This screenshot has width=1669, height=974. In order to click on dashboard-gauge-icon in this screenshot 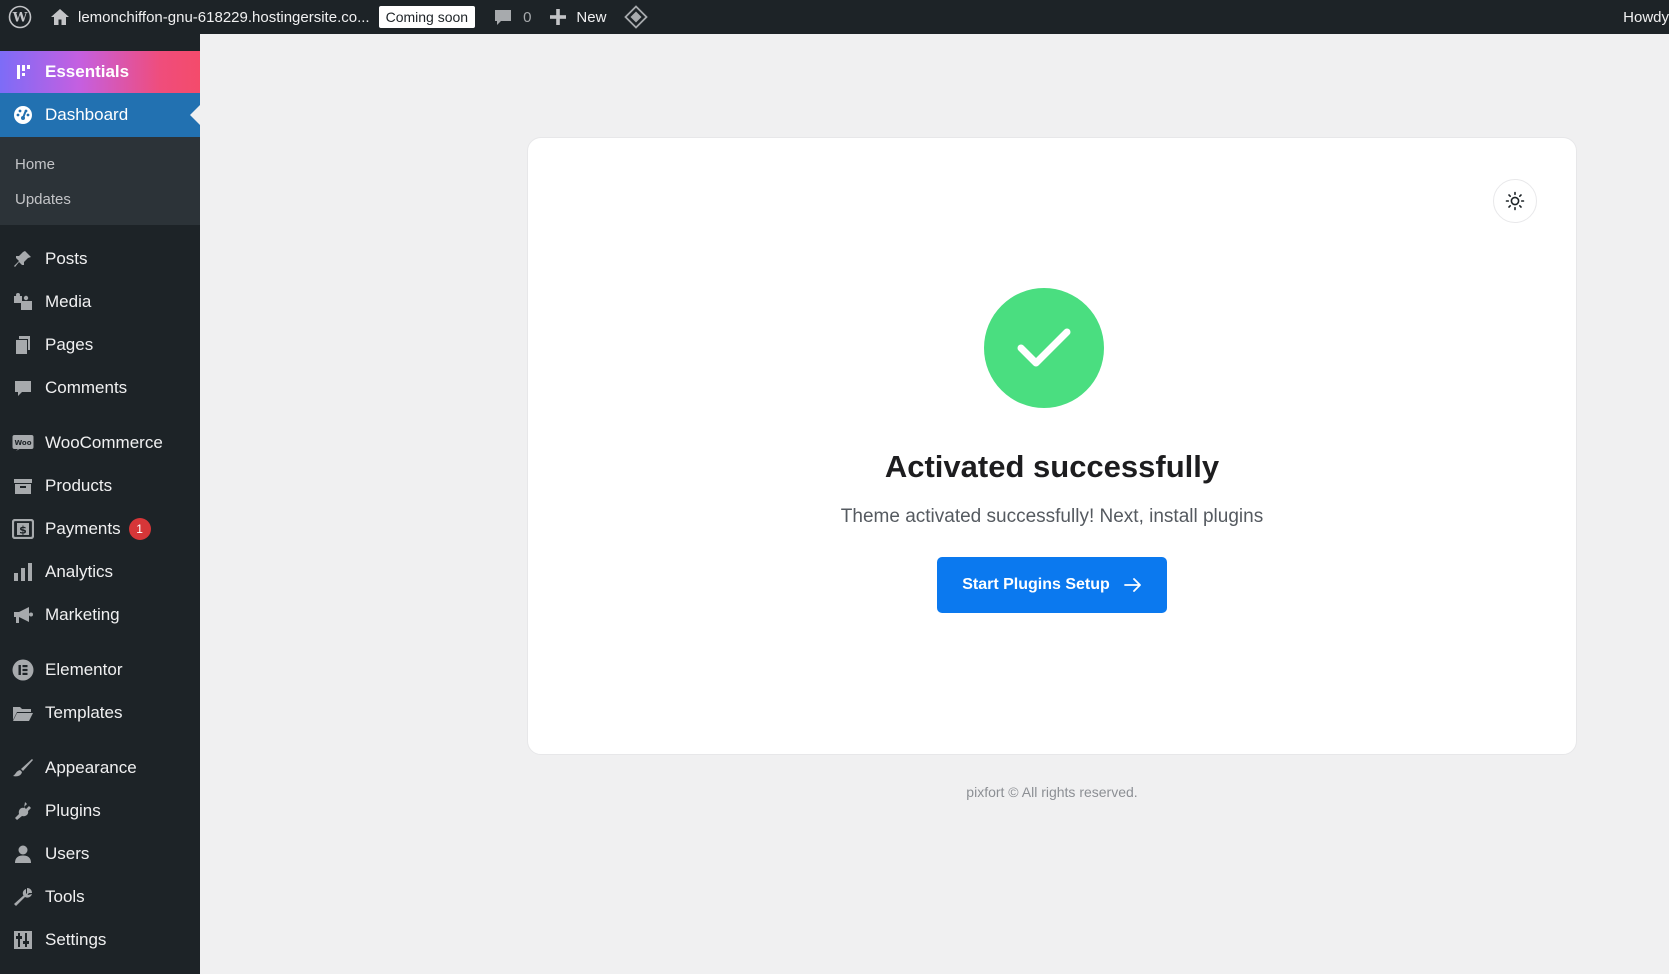, I will do `click(23, 115)`.